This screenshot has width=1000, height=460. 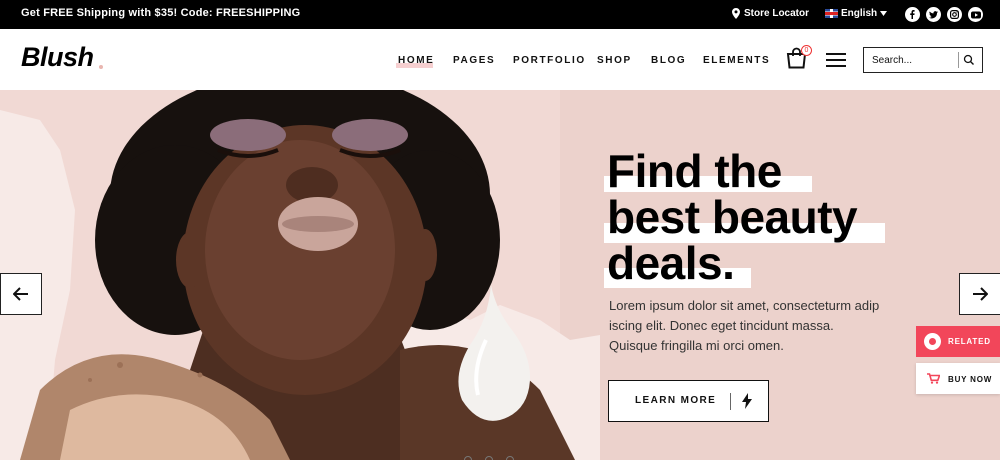 I want to click on nav-shop: SHOP, so click(x=614, y=60).